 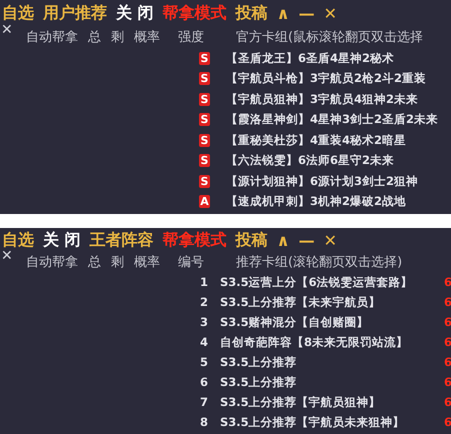 What do you see at coordinates (316, 282) in the screenshot?
I see `lineup-item: S3.5运营上分【6法锐雯运营套路】` at bounding box center [316, 282].